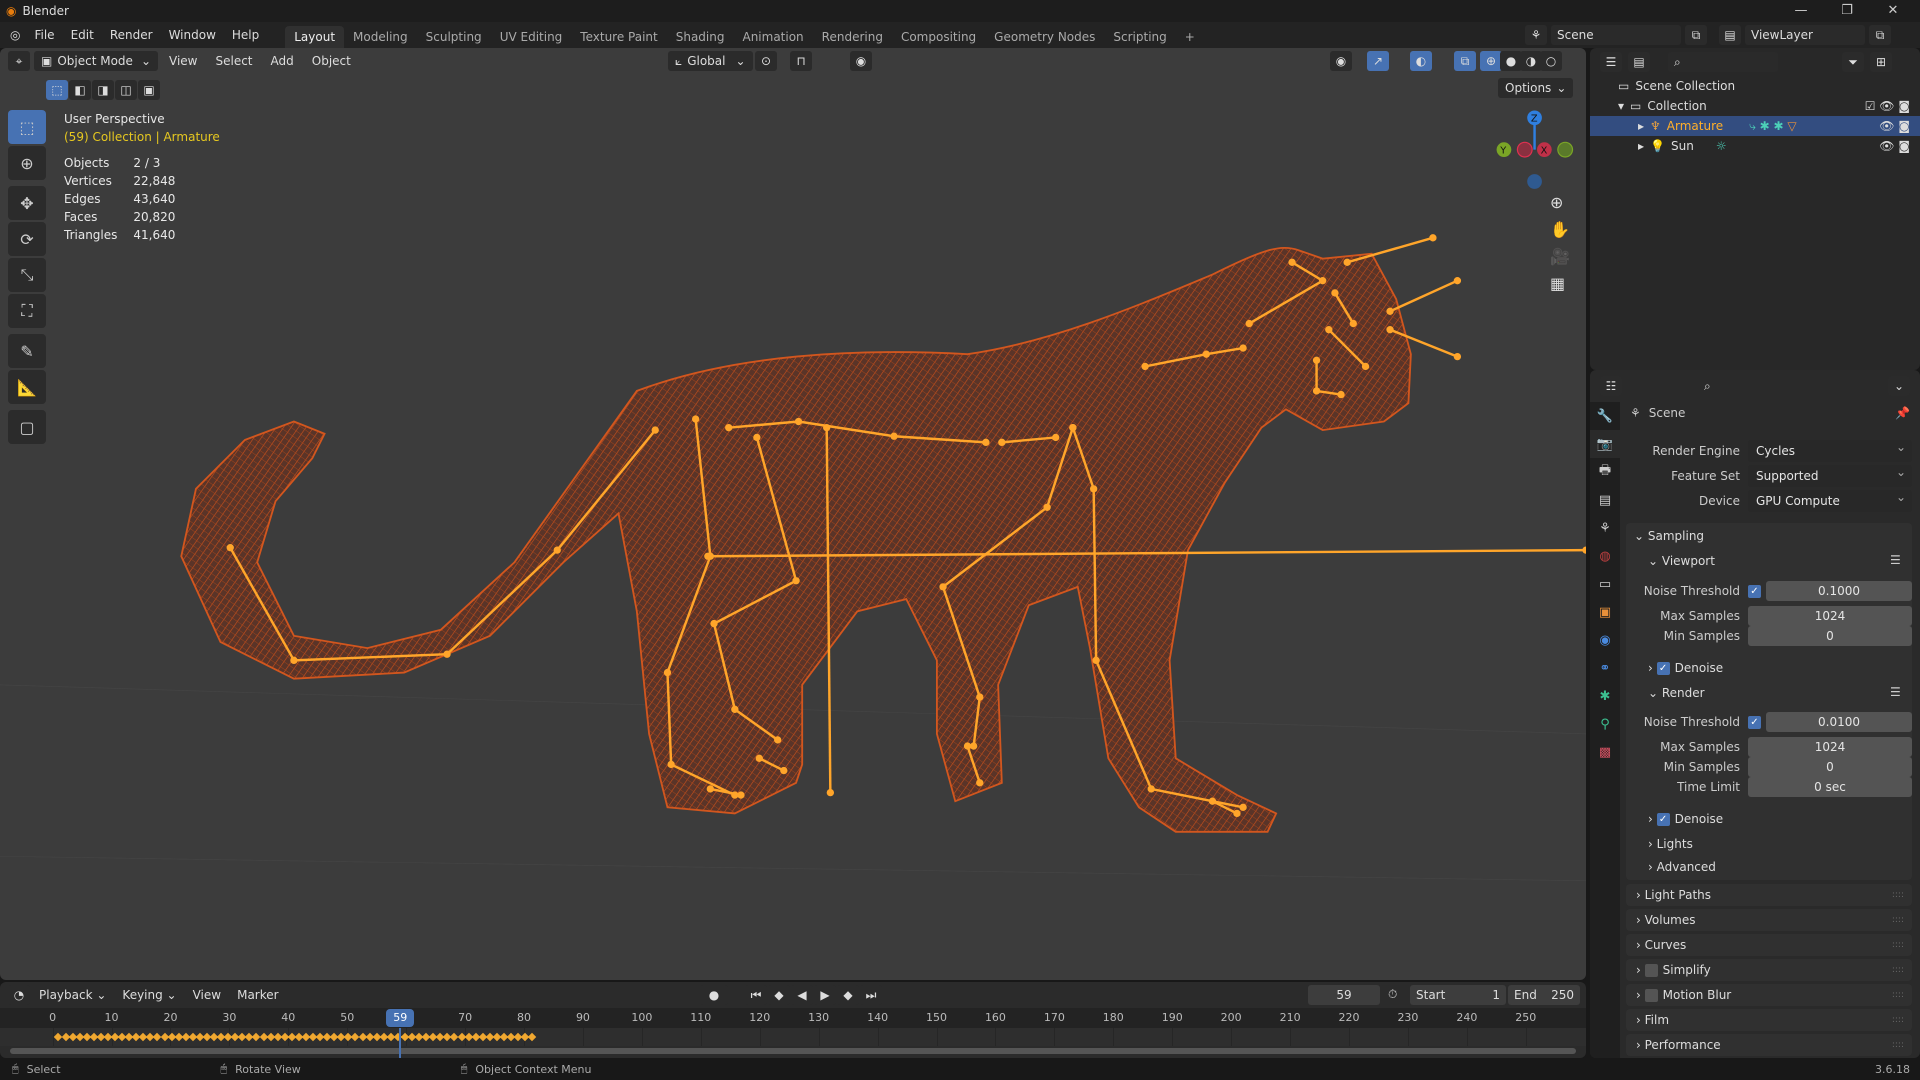 This screenshot has height=1080, width=1920. What do you see at coordinates (1605, 528) in the screenshot?
I see `scene-tab-icon: ⚘` at bounding box center [1605, 528].